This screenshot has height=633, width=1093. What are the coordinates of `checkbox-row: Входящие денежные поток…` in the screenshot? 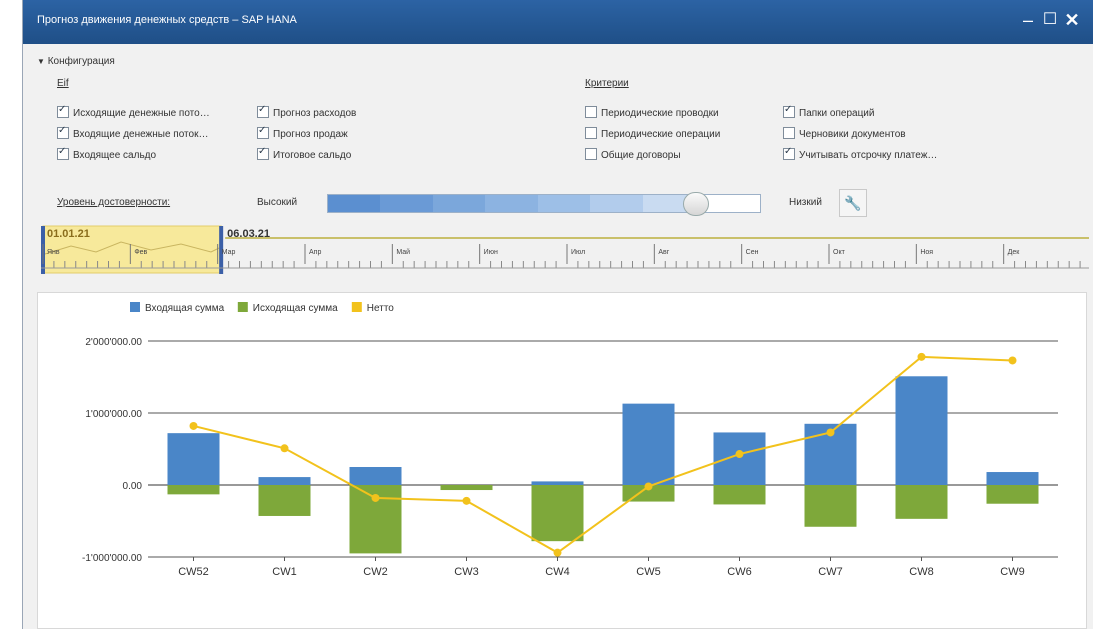 It's located at (132, 132).